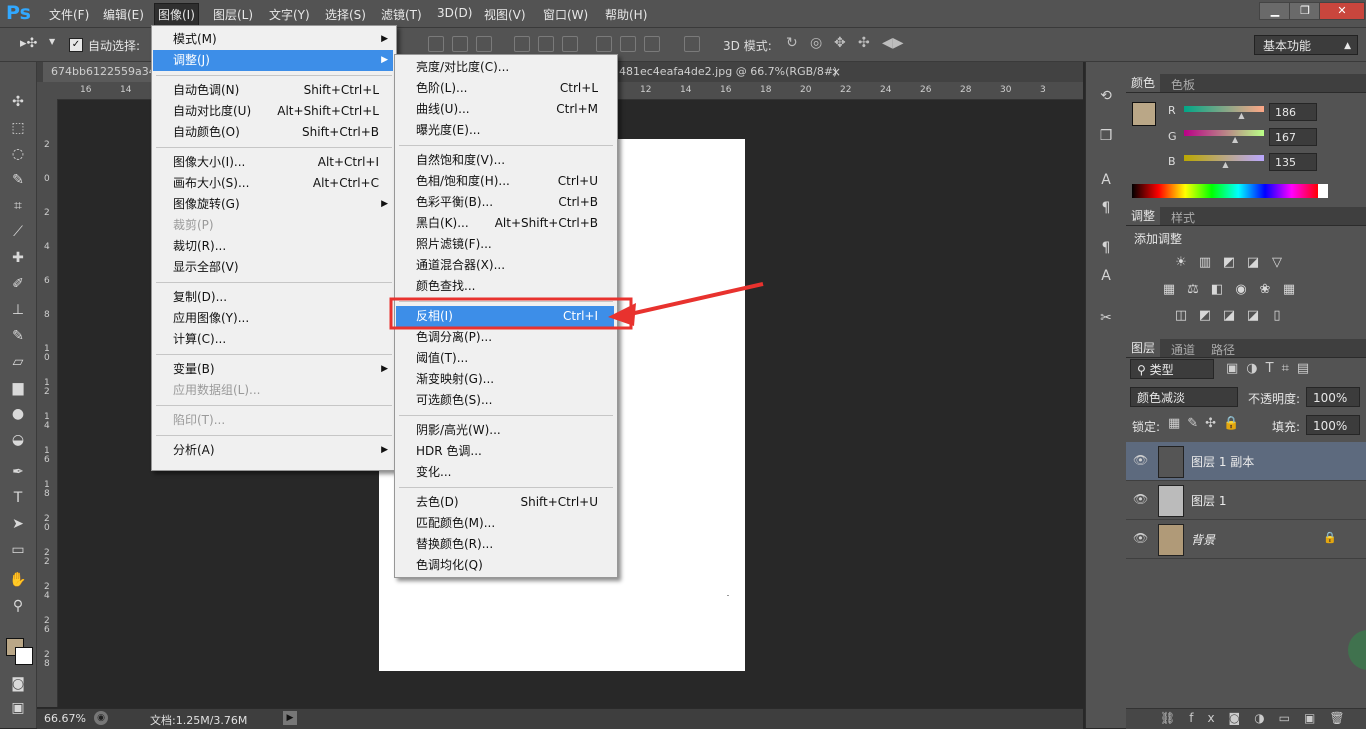  I want to click on gradient-map-adjust-icon: ◪, so click(1253, 316).